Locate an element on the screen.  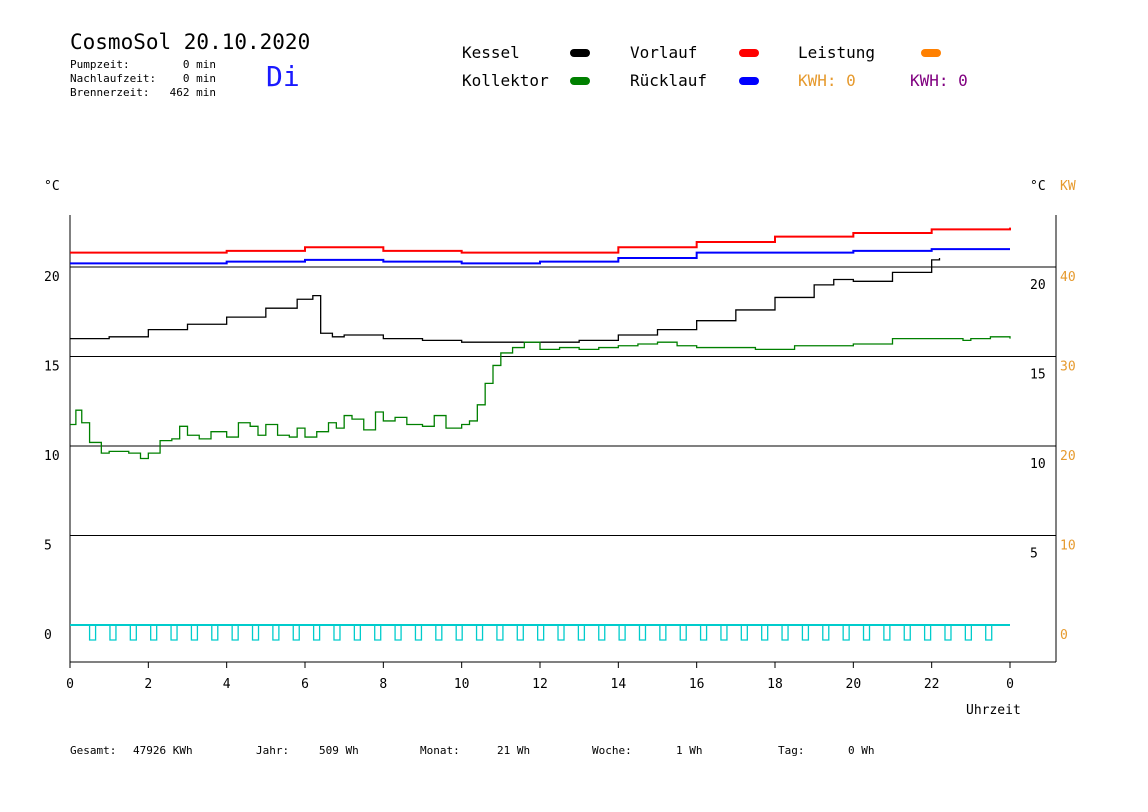
x-tick-label: 20 is located at coordinates (854, 684).